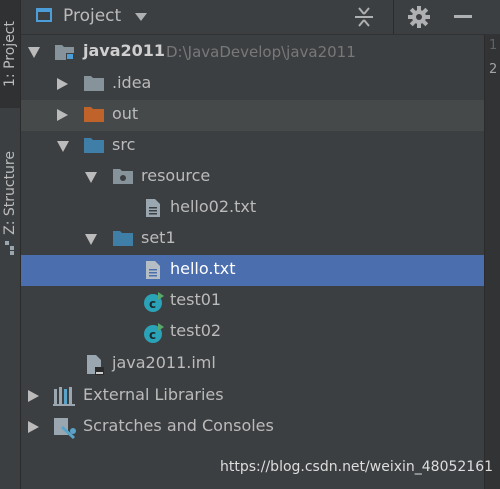 This screenshot has width=500, height=489. I want to click on tree-row-test01: c test01, so click(252, 301).